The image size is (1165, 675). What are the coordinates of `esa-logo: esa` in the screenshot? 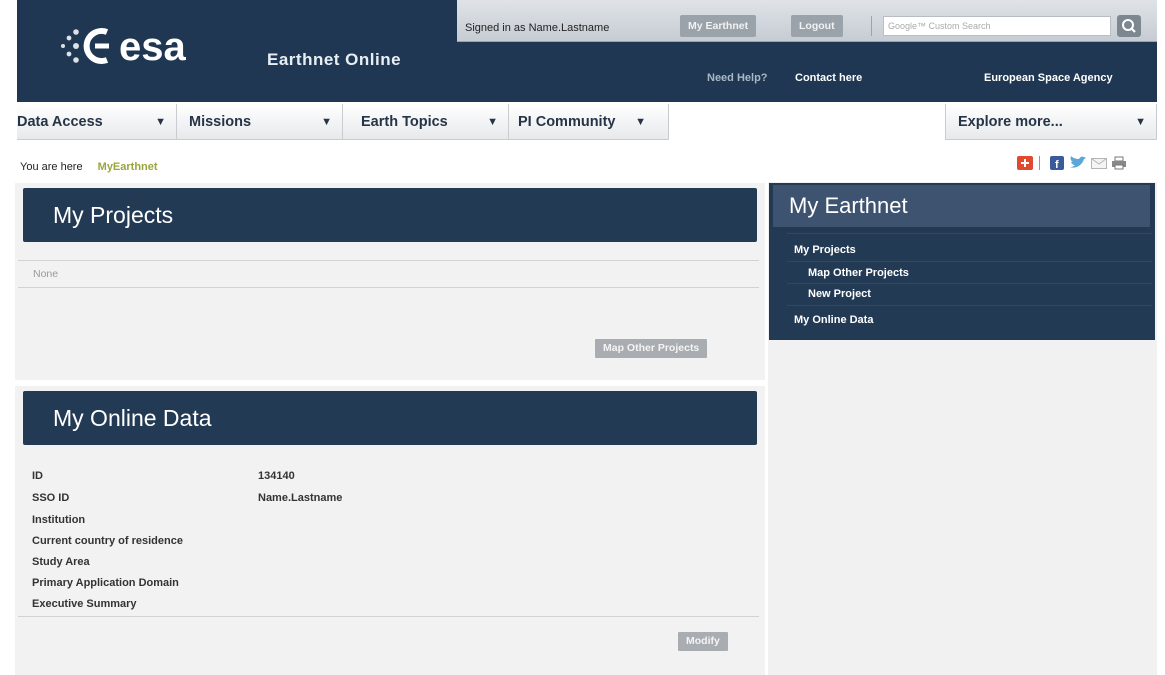 It's located at (148, 46).